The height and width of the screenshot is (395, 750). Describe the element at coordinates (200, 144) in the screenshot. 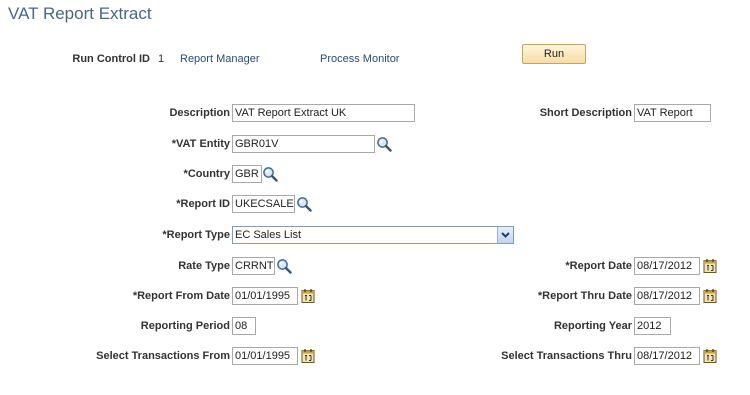

I see `vat-entity-label: *VAT Entity` at that location.